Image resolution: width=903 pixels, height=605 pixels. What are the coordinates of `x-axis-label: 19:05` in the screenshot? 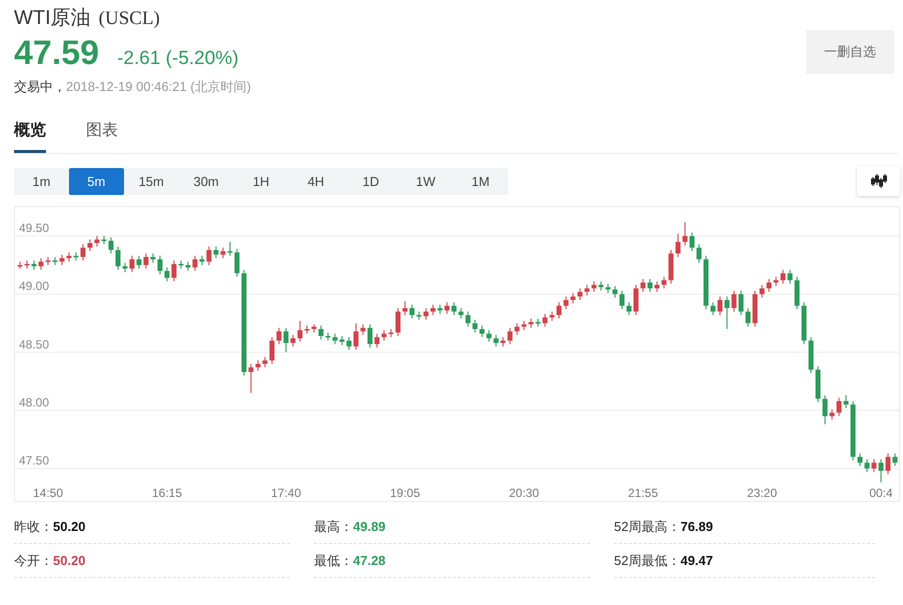 It's located at (405, 493).